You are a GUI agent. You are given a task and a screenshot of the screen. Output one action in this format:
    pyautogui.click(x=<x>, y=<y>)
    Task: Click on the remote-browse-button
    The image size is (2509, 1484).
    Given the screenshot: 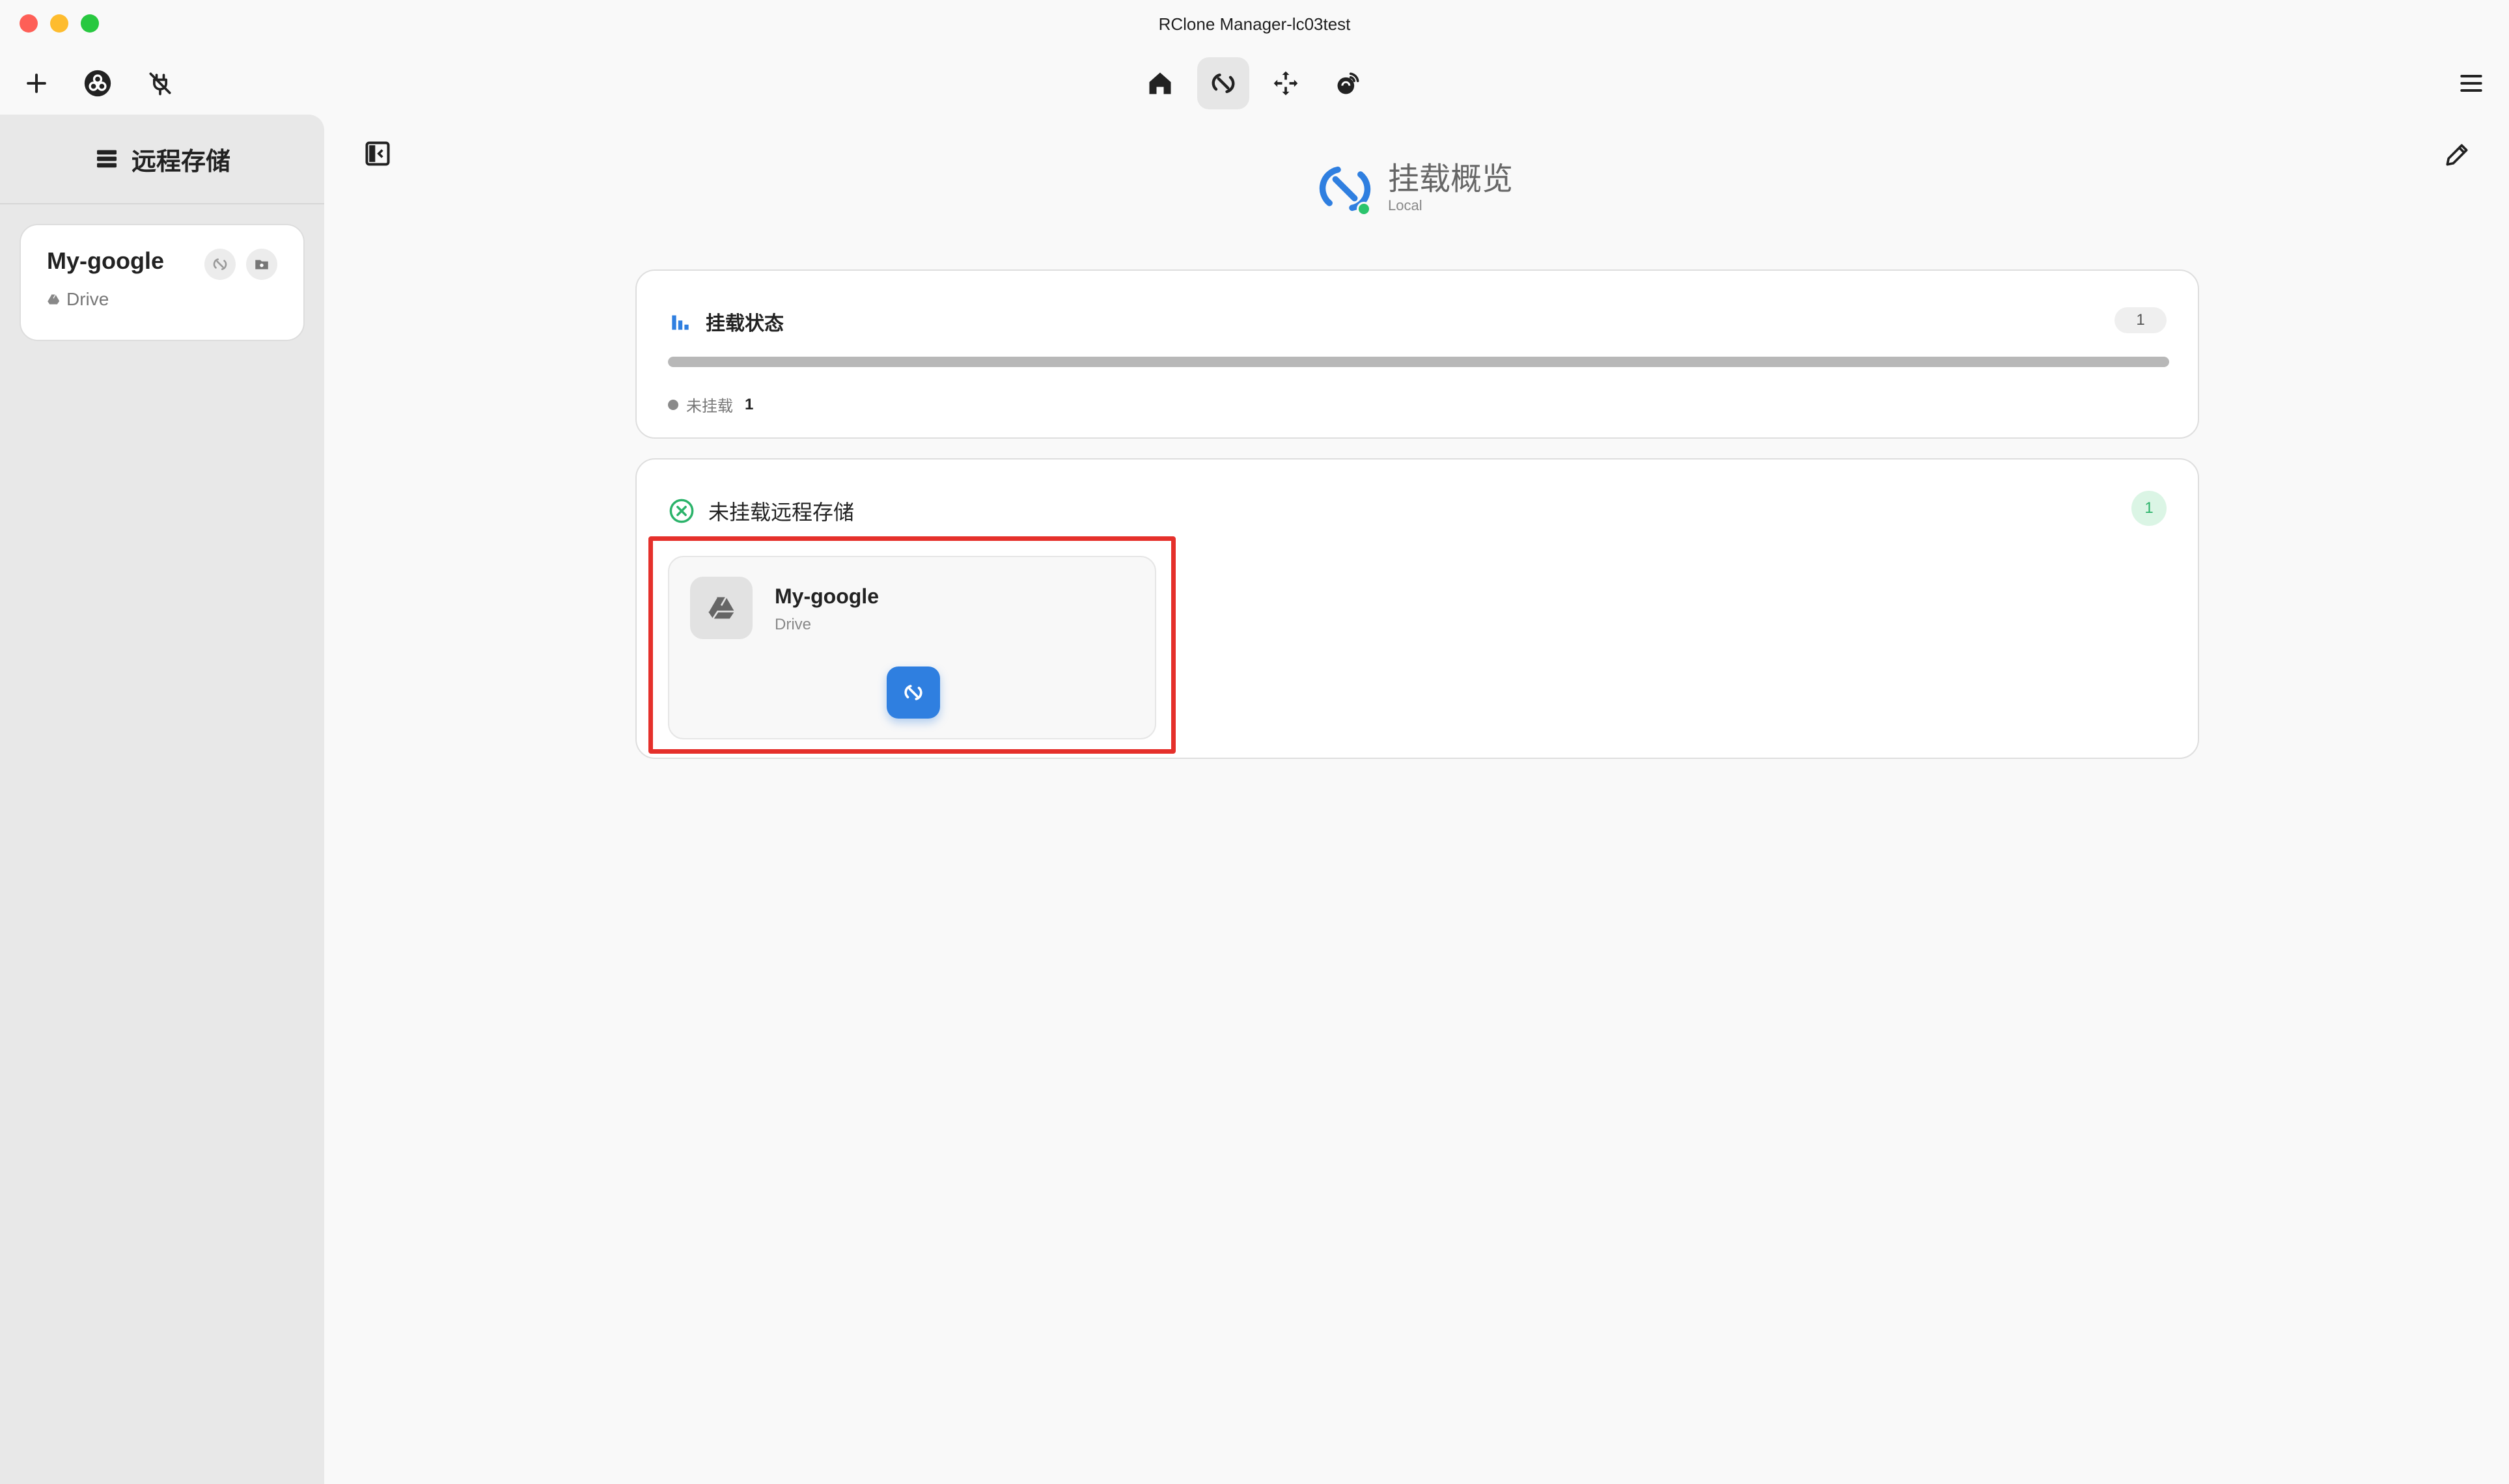 What is the action you would take?
    pyautogui.click(x=261, y=264)
    